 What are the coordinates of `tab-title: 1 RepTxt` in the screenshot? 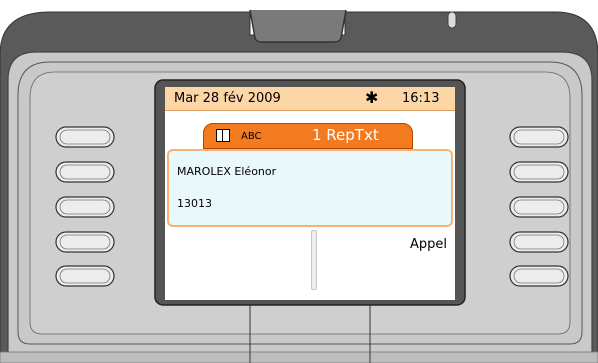 It's located at (345, 135).